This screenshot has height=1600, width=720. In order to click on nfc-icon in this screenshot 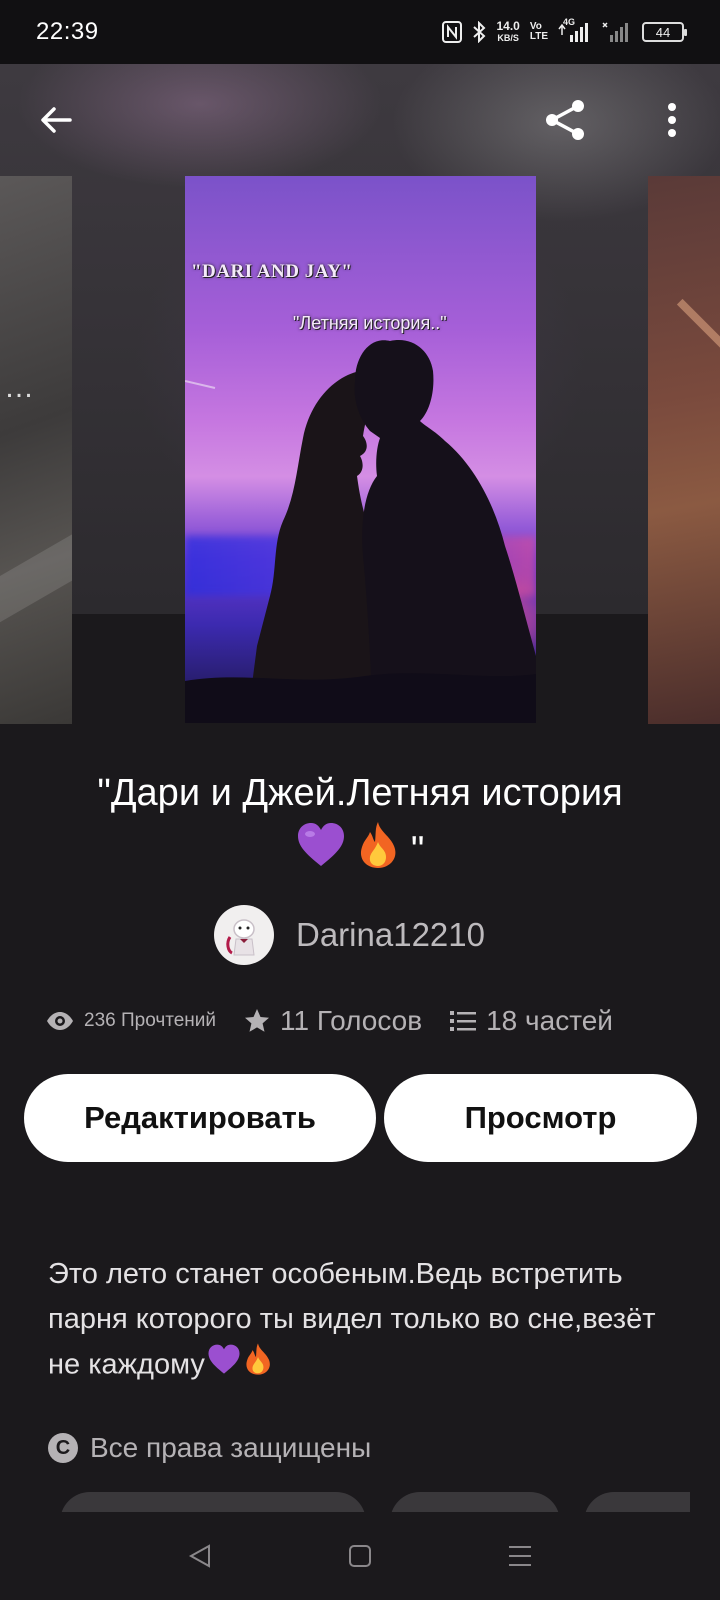, I will do `click(452, 32)`.